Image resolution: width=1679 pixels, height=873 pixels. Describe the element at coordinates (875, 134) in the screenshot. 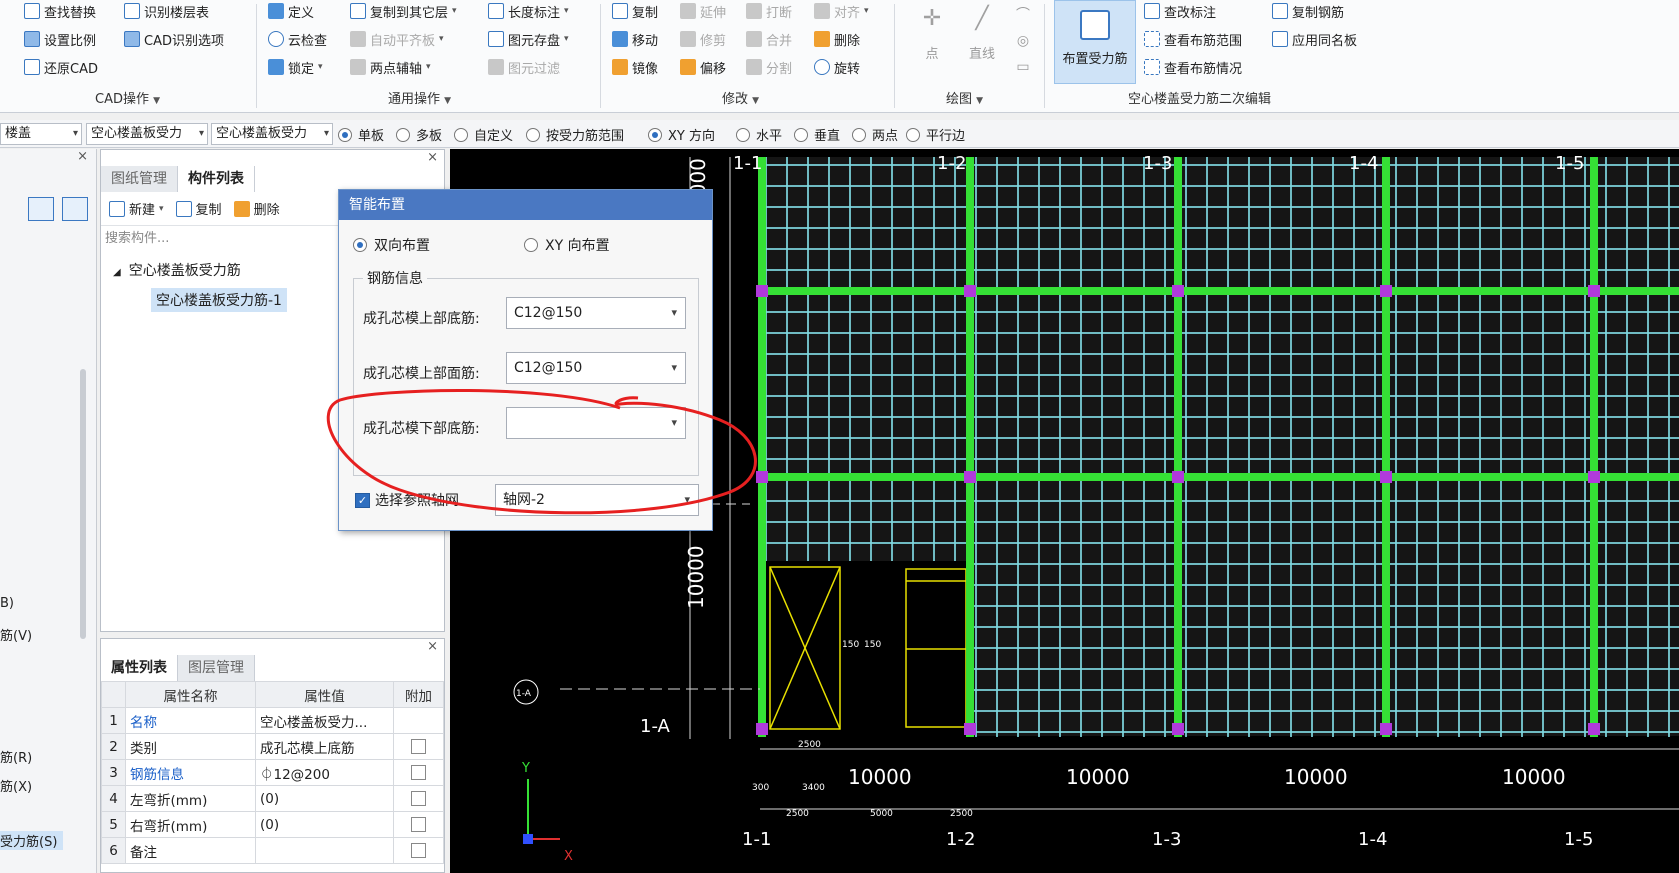

I see `radio-two-points: 两点` at that location.